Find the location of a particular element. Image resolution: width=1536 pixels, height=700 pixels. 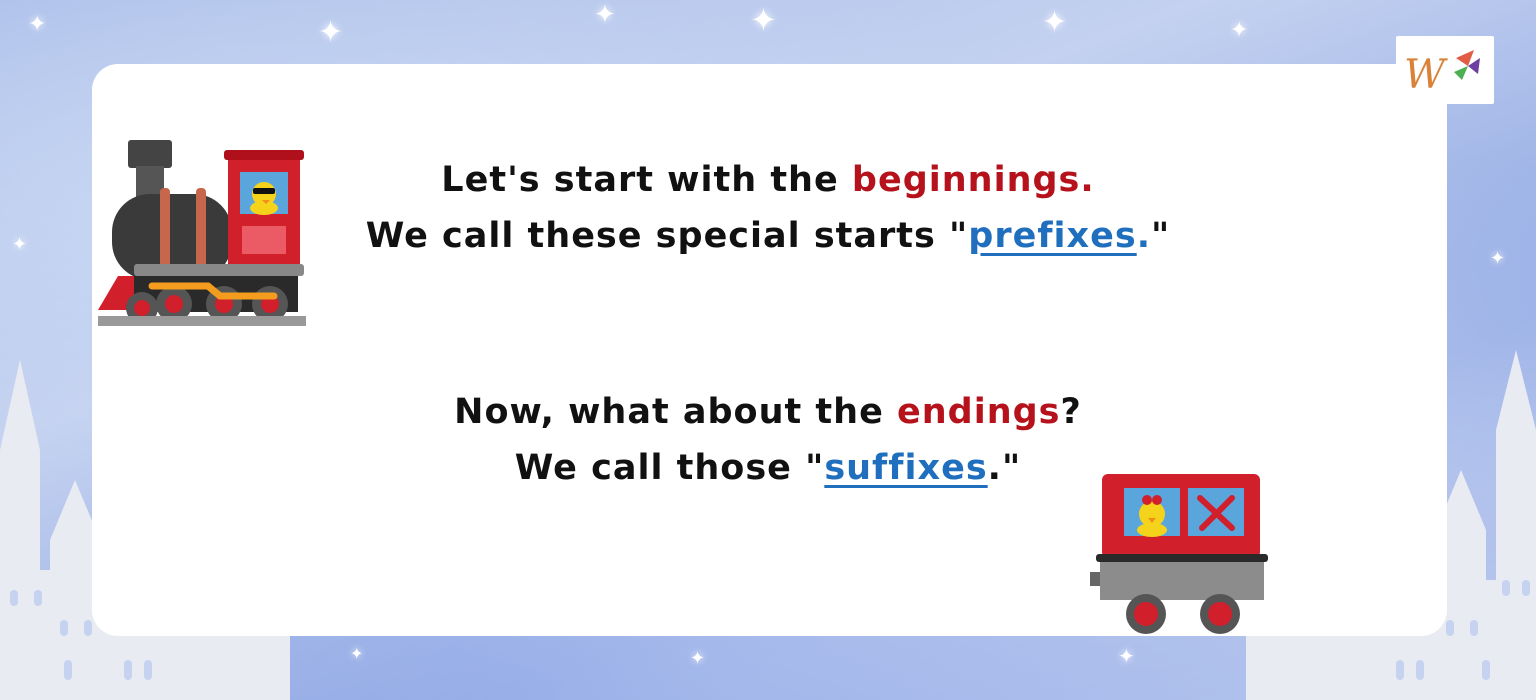

line-1: Let's start with the beginnings. is located at coordinates (768, 180).